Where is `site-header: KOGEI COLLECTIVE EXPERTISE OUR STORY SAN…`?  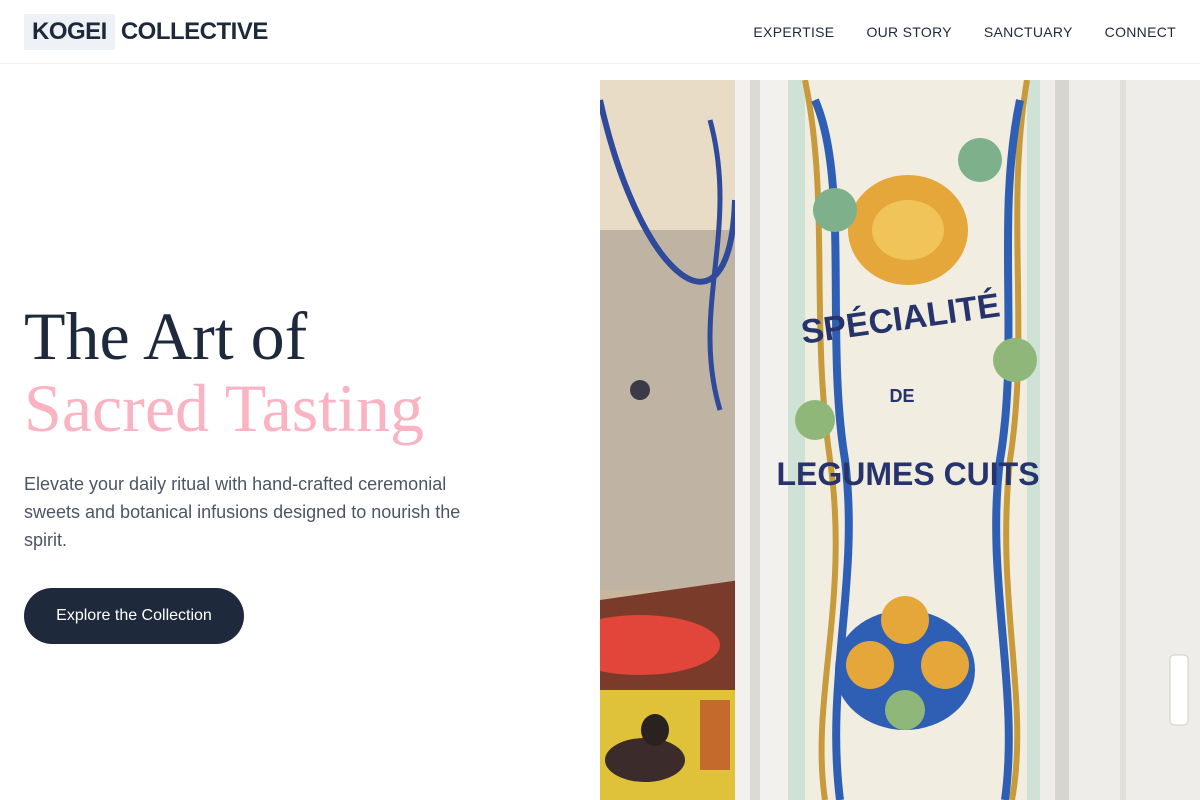 site-header: KOGEI COLLECTIVE EXPERTISE OUR STORY SAN… is located at coordinates (600, 32).